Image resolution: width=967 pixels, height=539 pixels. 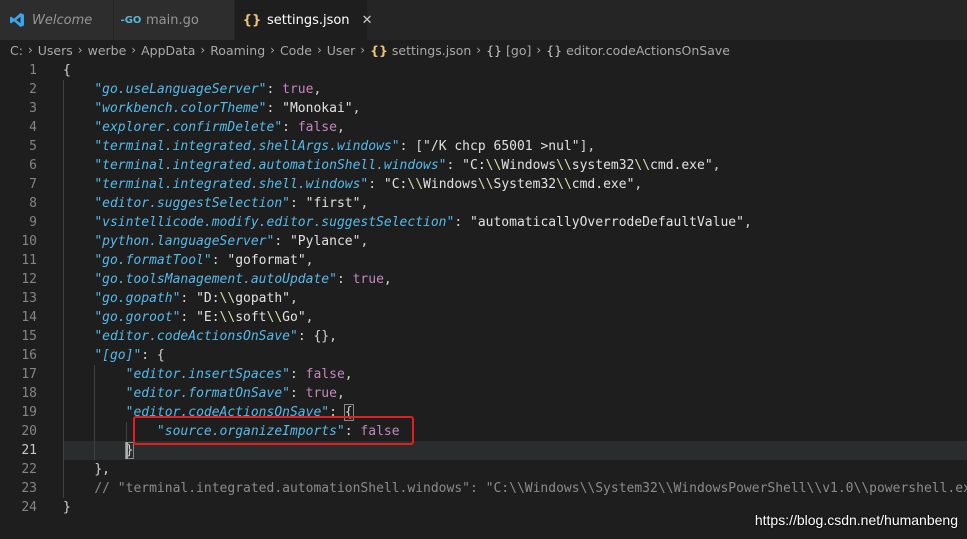 What do you see at coordinates (483, 127) in the screenshot?
I see `code-line: 4 "explorer.confirmDelete": false,` at bounding box center [483, 127].